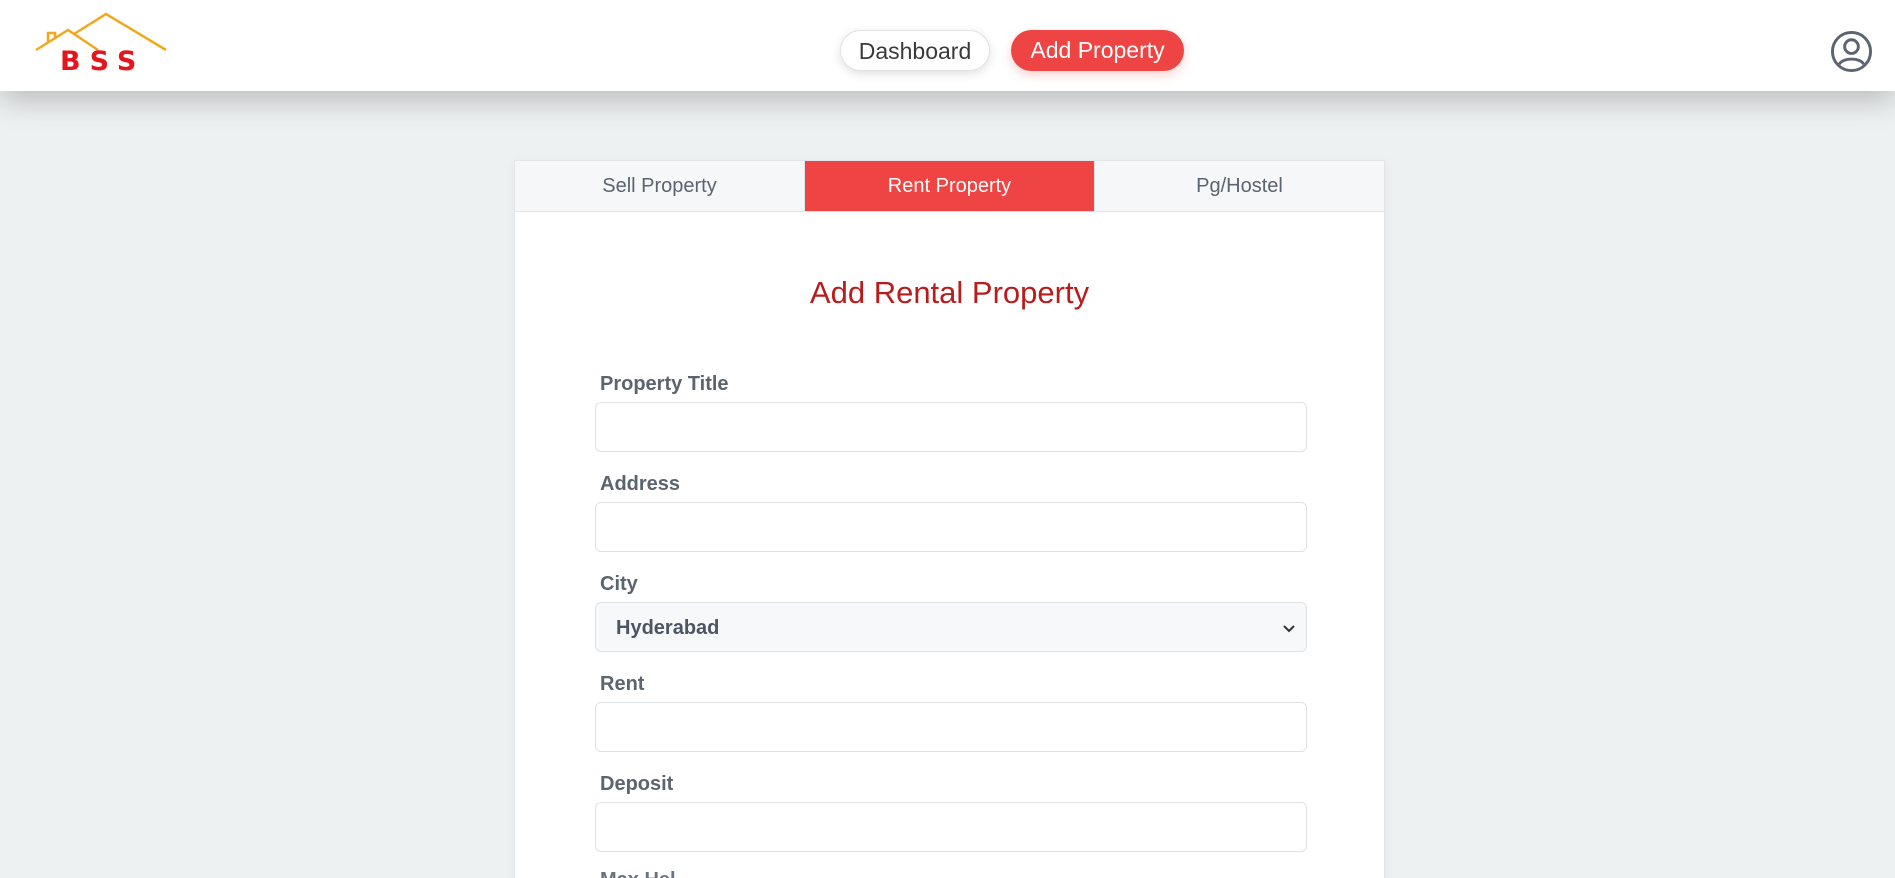 Image resolution: width=1895 pixels, height=878 pixels. Describe the element at coordinates (1851, 51) in the screenshot. I see `user-circle-icon` at that location.